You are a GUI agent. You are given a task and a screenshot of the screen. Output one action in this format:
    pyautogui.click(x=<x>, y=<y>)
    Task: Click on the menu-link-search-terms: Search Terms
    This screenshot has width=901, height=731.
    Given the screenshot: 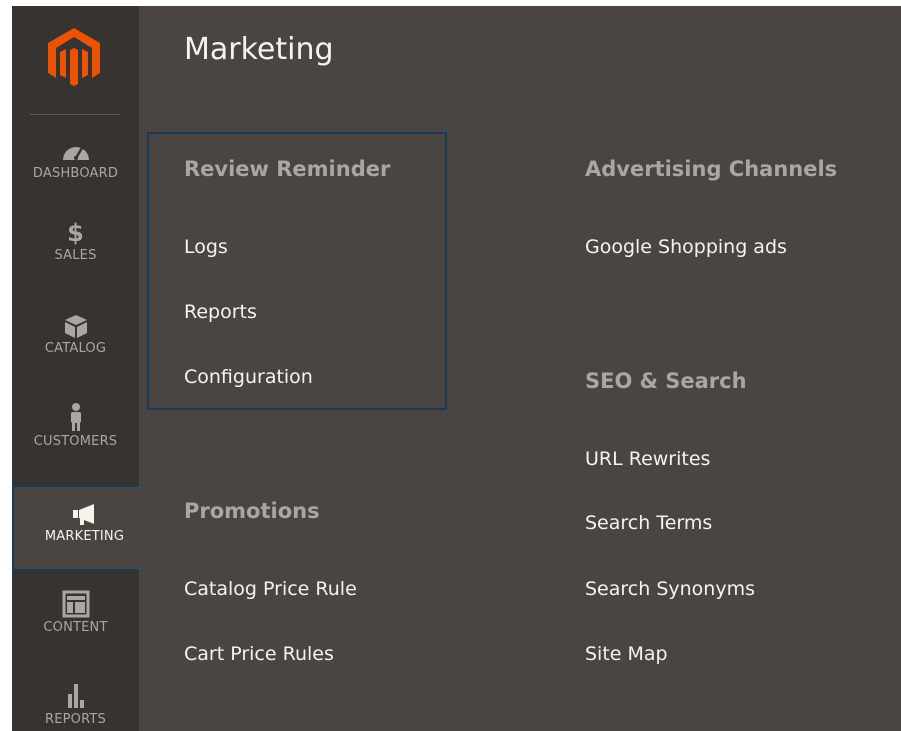 What is the action you would take?
    pyautogui.click(x=648, y=523)
    